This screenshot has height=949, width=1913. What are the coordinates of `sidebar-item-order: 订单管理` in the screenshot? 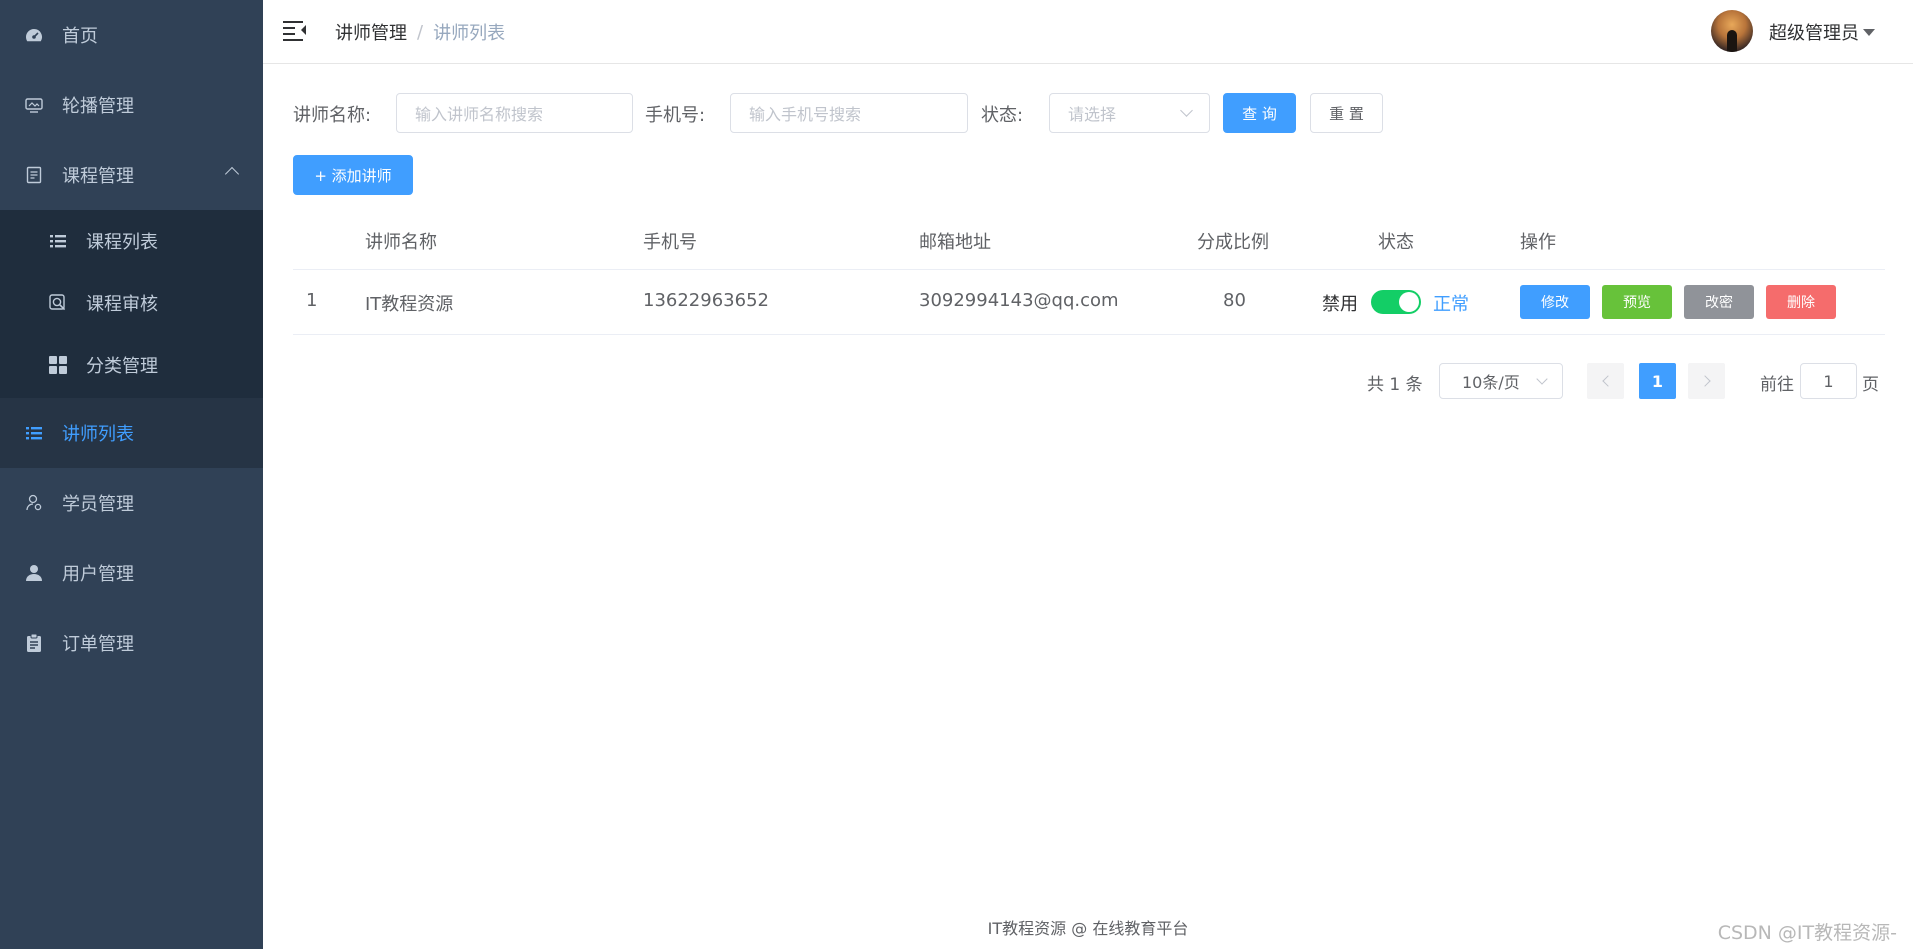 It's located at (131, 643).